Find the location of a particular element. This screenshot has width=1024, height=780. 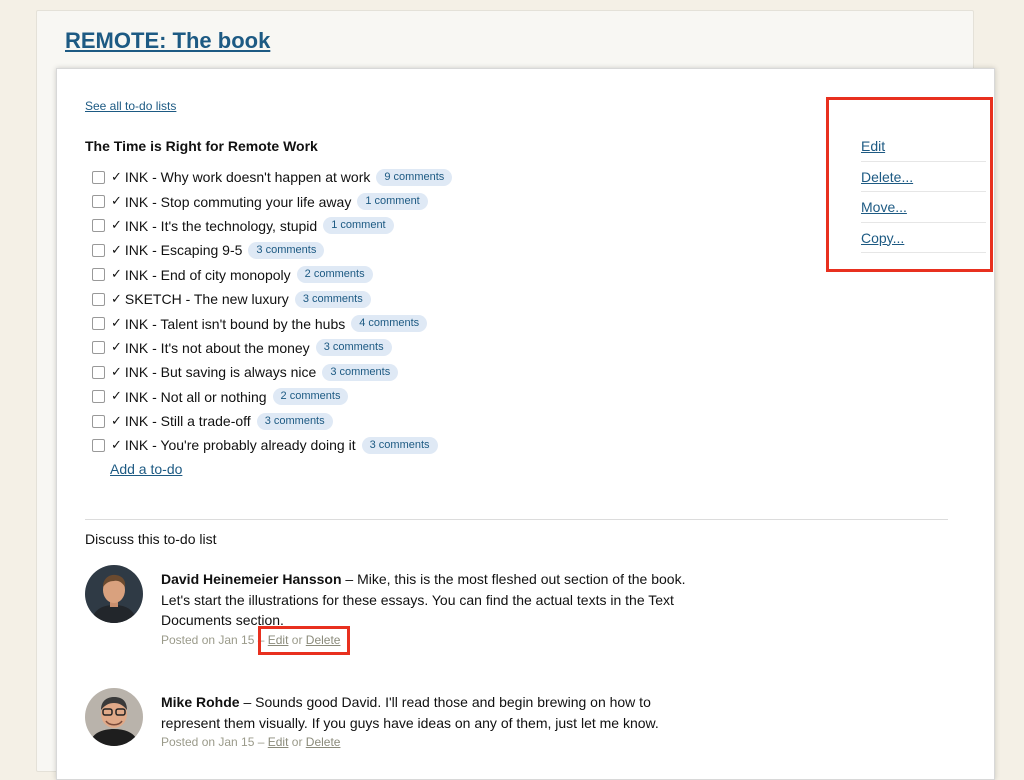

comments-badge: 9 comments is located at coordinates (414, 177).